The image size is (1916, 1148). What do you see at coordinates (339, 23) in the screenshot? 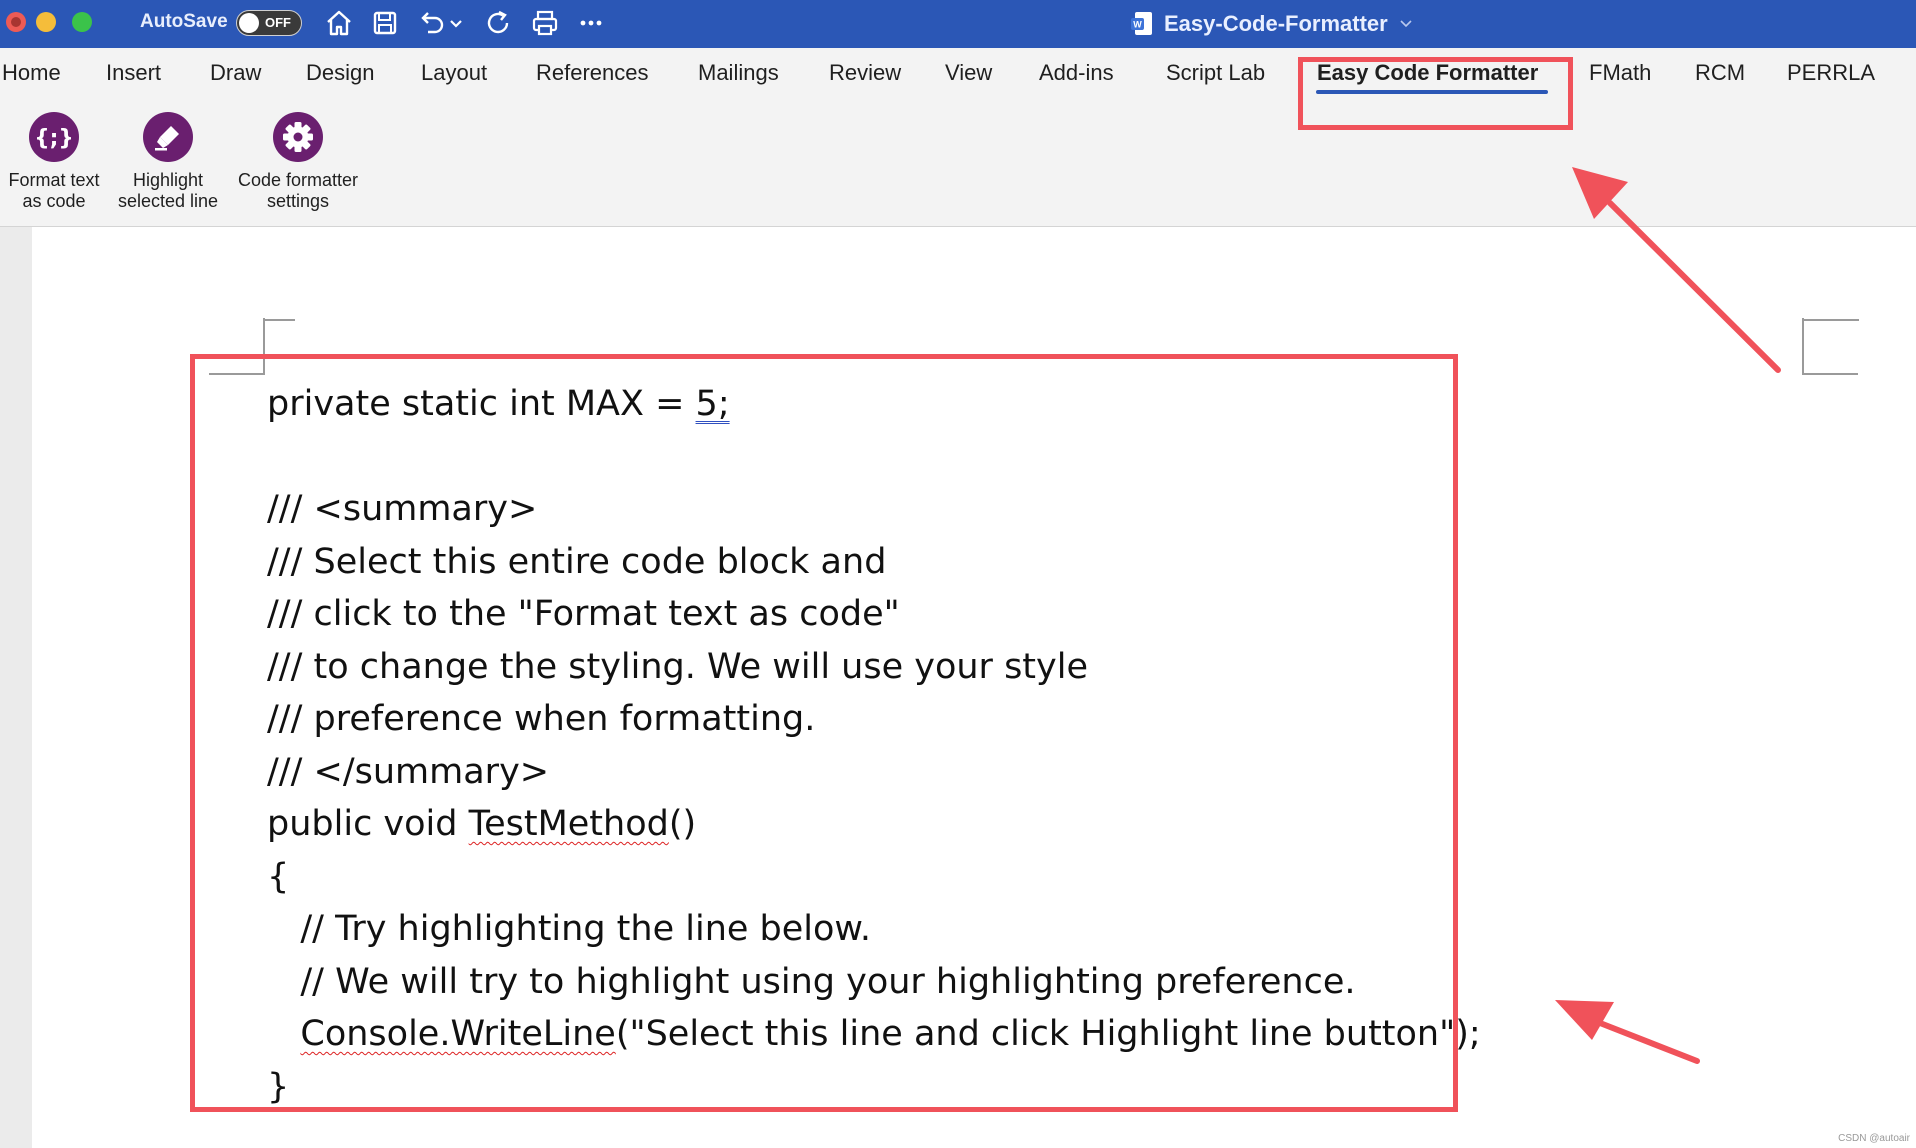
I see `home-icon` at bounding box center [339, 23].